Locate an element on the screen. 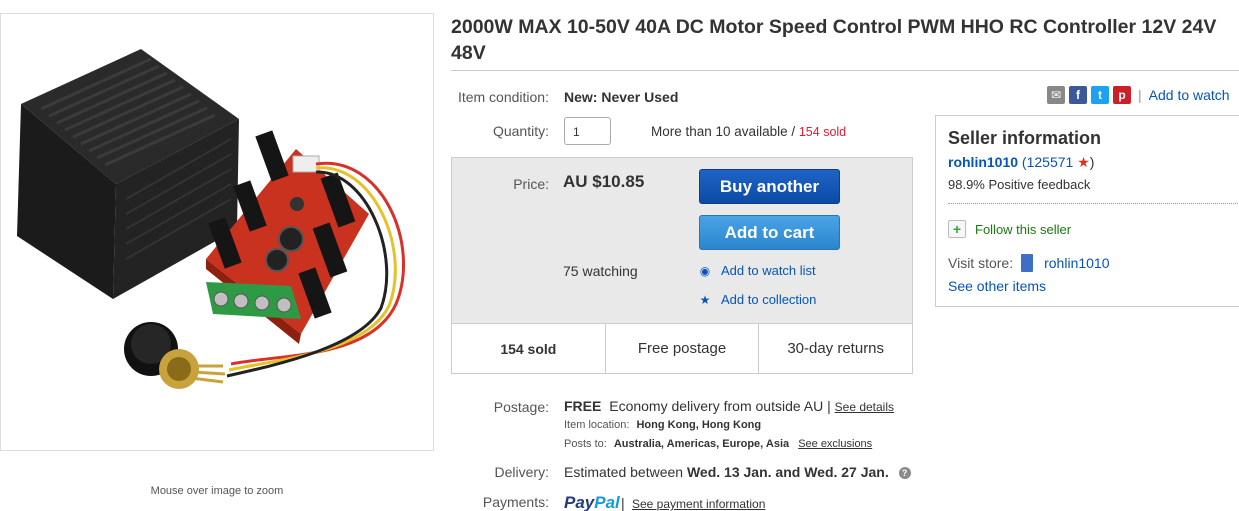 This screenshot has height=511, width=1239. star-icon: ★ is located at coordinates (705, 299).